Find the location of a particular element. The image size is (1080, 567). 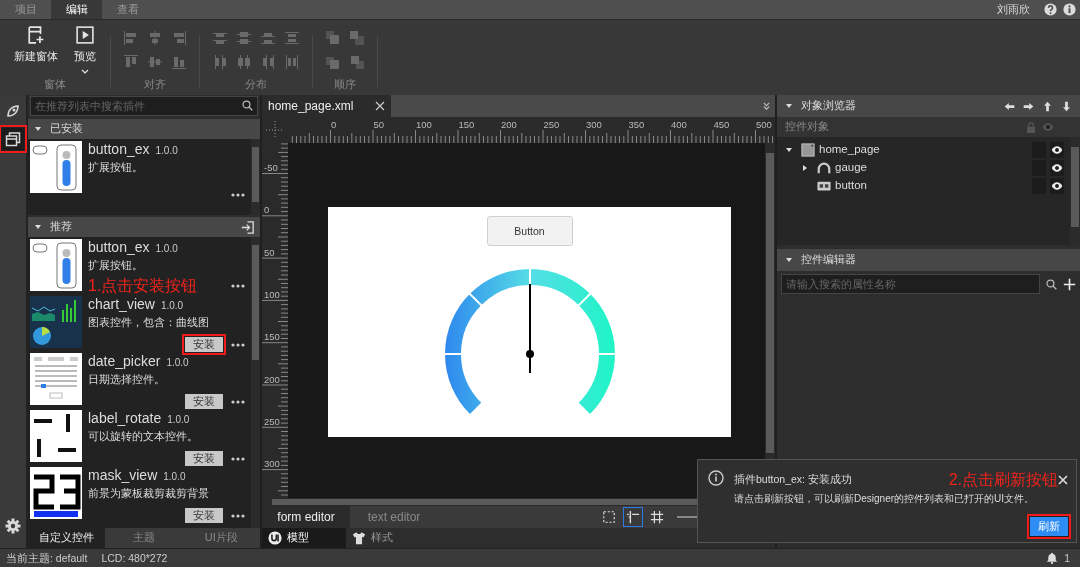

arrow-up-icon is located at coordinates (1047, 106).